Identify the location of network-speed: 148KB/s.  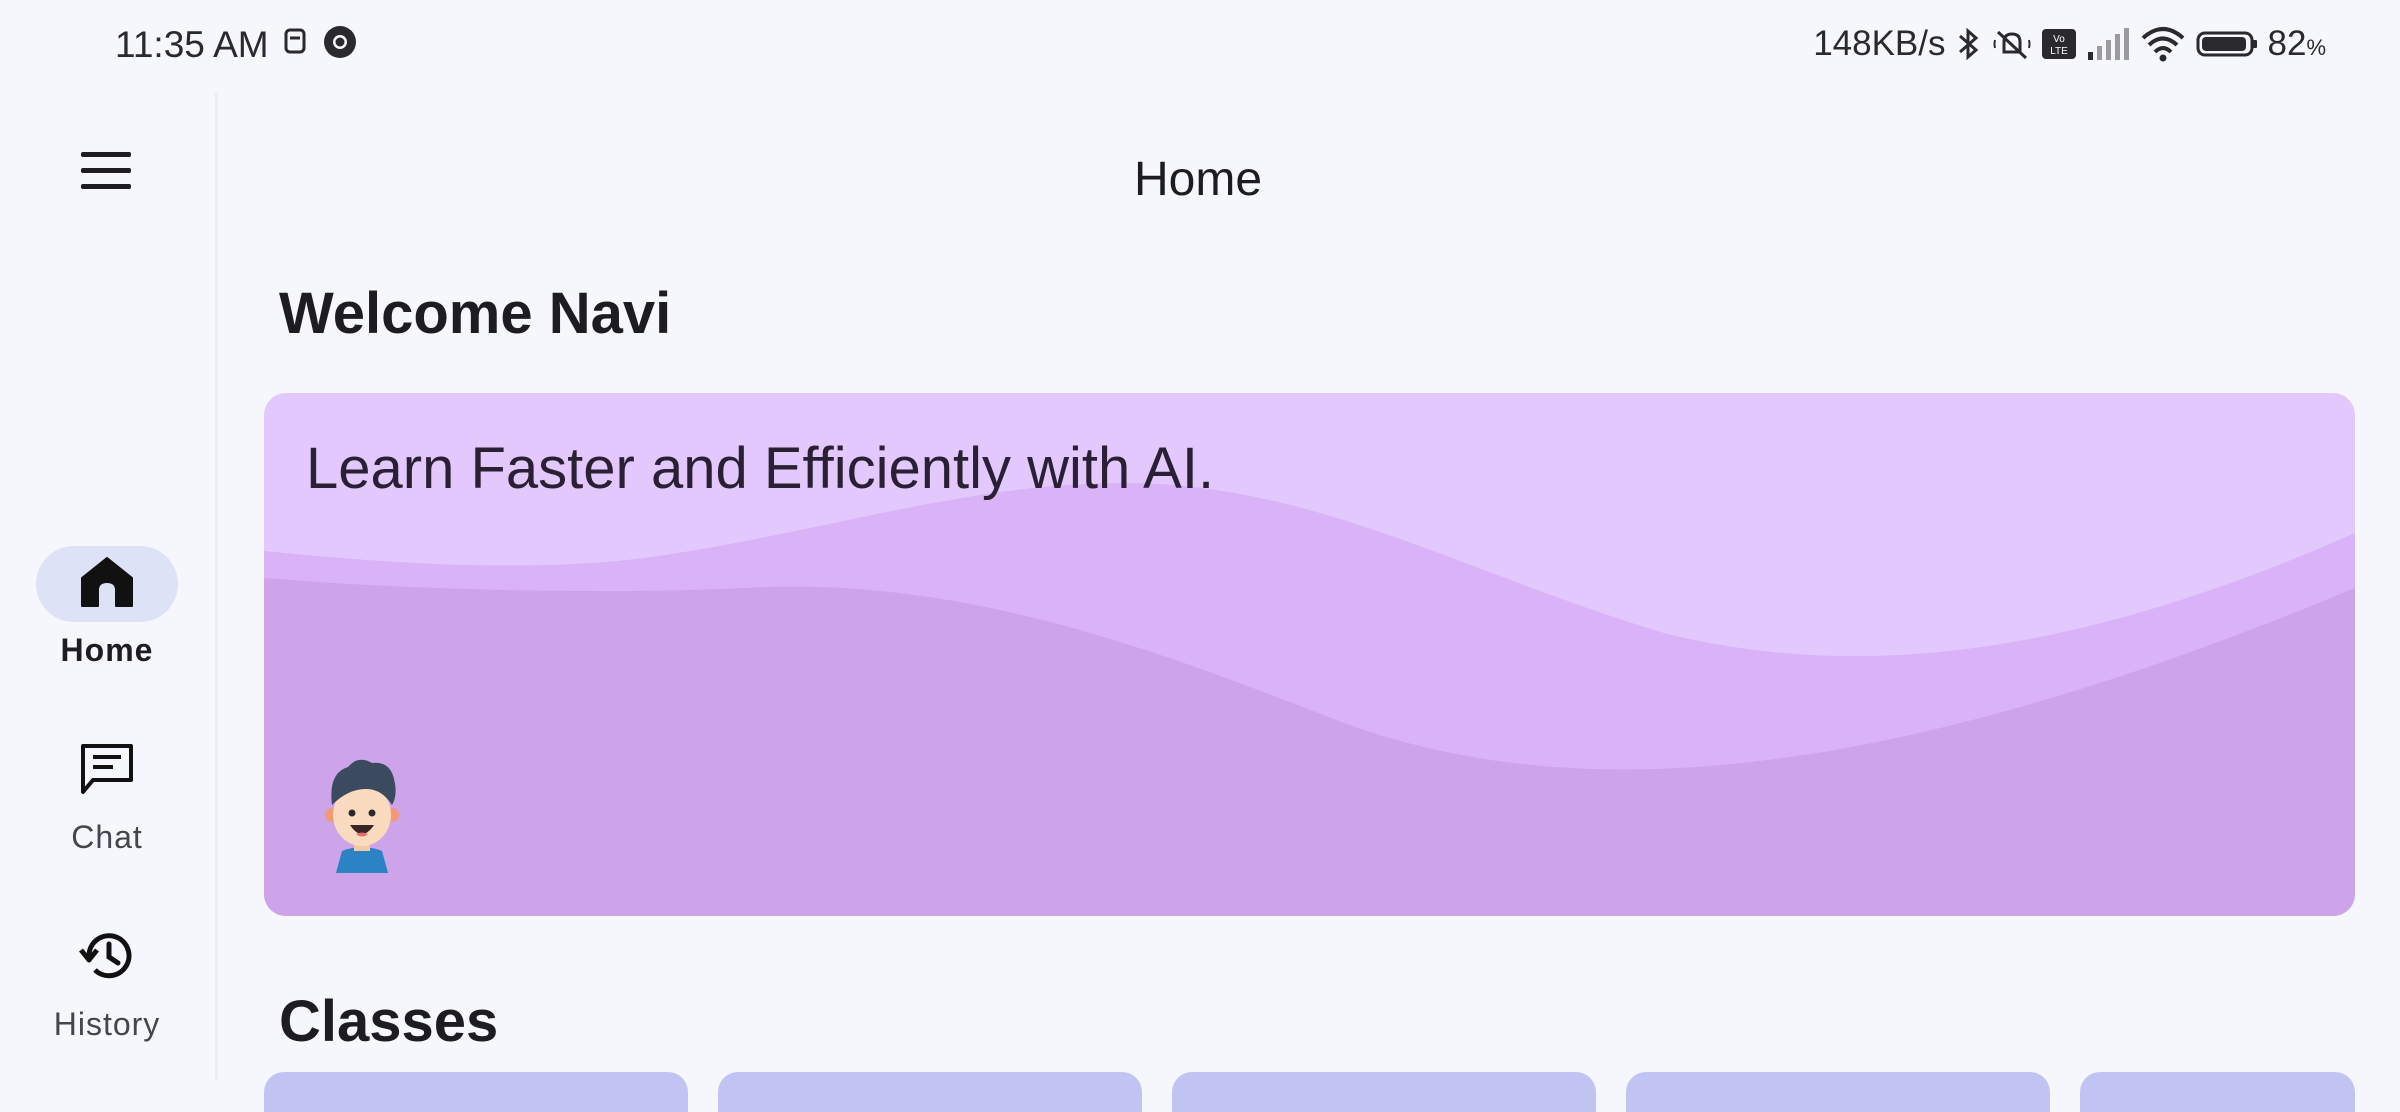
(1879, 43).